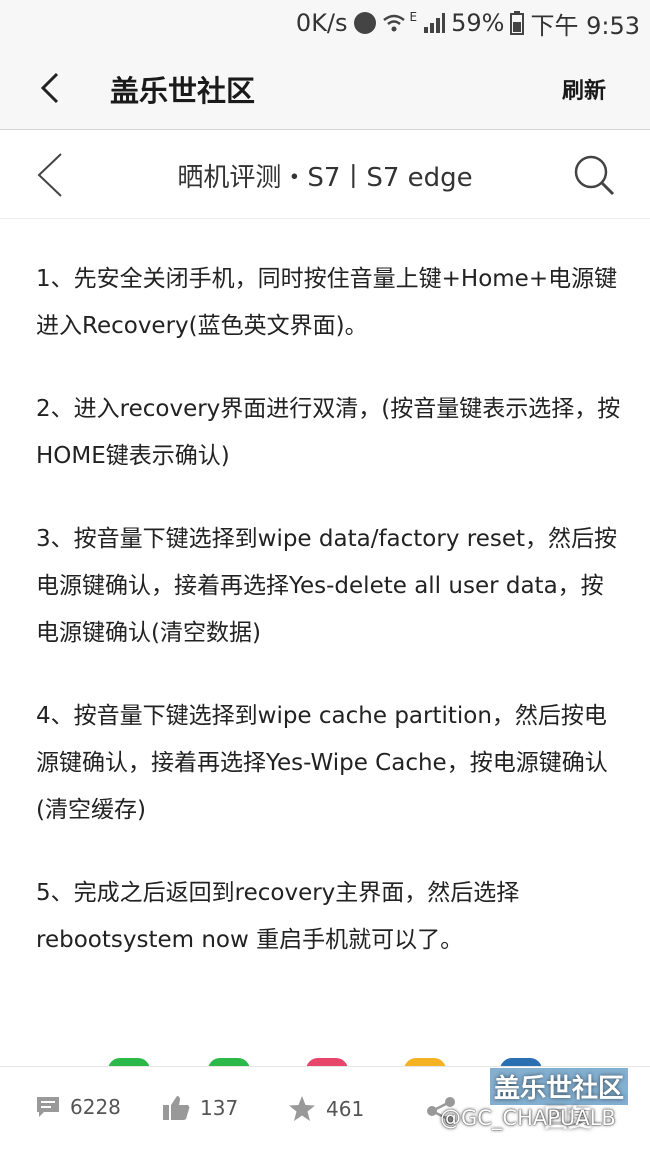 The image size is (650, 1156). Describe the element at coordinates (183, 91) in the screenshot. I see `app-title: 盖乐世社区` at that location.